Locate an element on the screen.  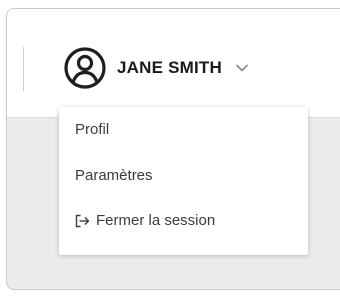
menu-item-label: Fermer la session is located at coordinates (156, 220).